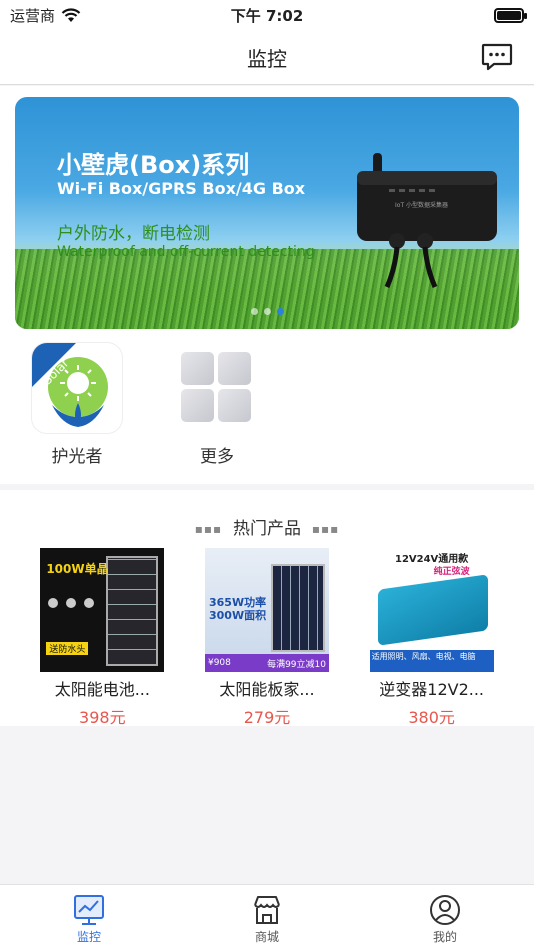 Image resolution: width=534 pixels, height=950 pixels. I want to click on more-grid-icon, so click(217, 388).